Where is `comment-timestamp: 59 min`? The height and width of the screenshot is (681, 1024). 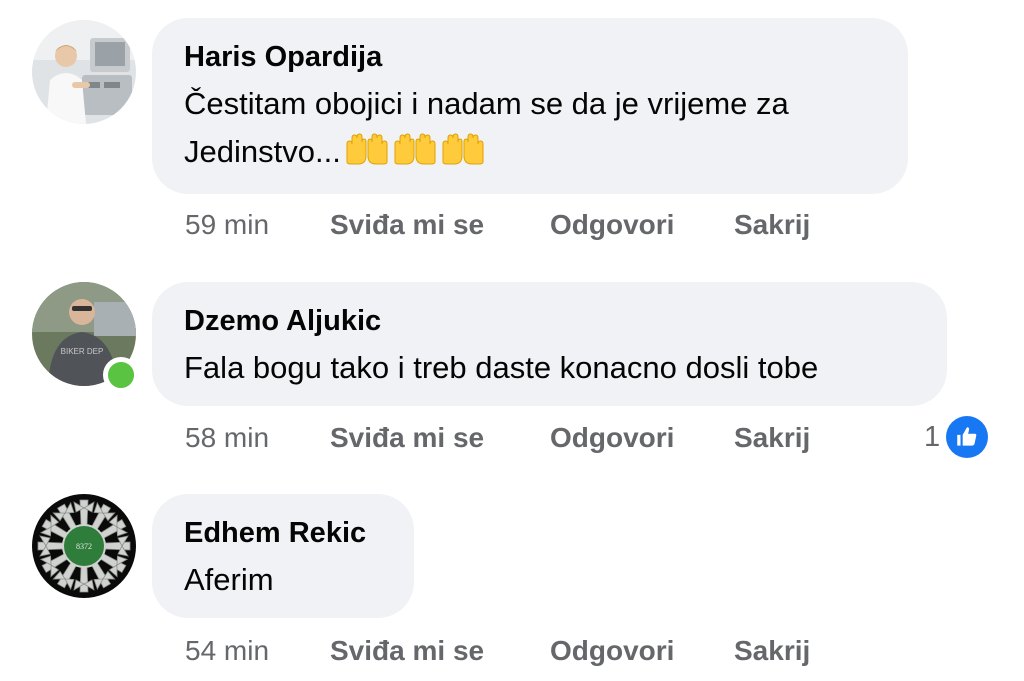 comment-timestamp: 59 min is located at coordinates (227, 225).